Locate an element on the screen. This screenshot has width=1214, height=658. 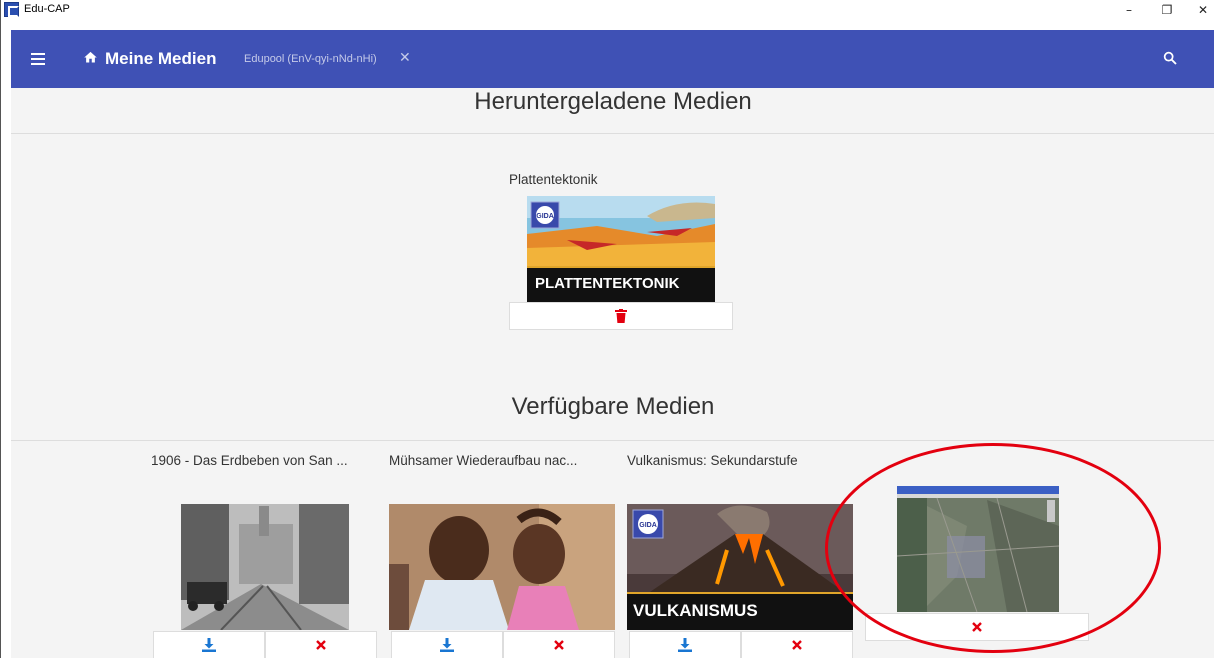
thumbnail-banner-text: PLATTENTEKTONIK is located at coordinates (607, 283).